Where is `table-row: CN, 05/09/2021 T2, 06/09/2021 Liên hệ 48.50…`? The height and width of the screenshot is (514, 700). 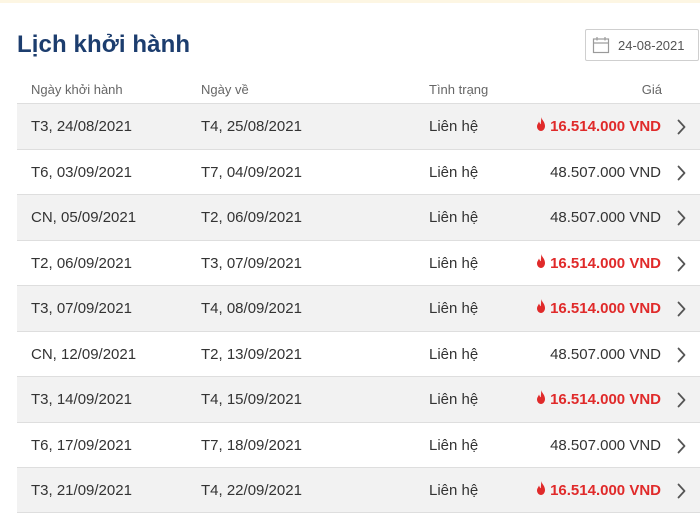
table-row: CN, 05/09/2021 T2, 06/09/2021 Liên hệ 48.50… is located at coordinates (358, 217).